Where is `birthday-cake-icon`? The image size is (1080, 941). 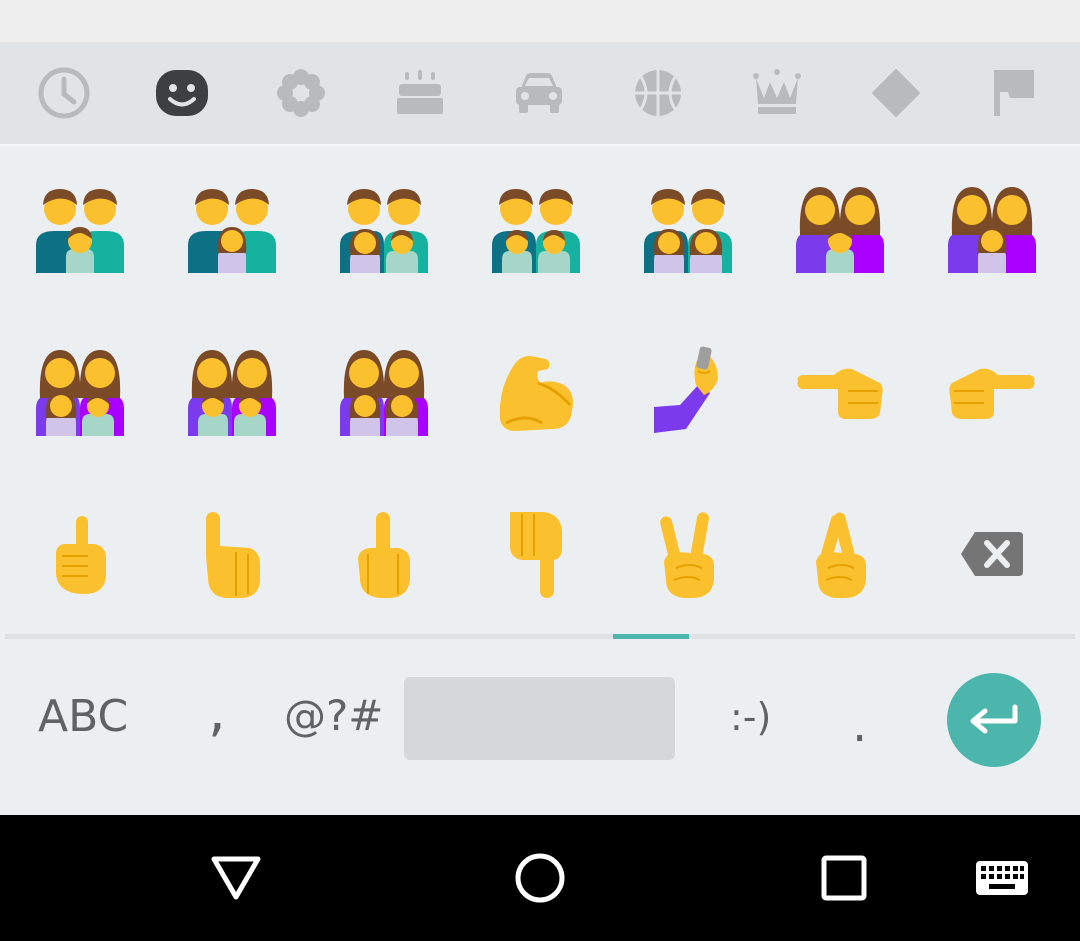
birthday-cake-icon is located at coordinates (420, 92).